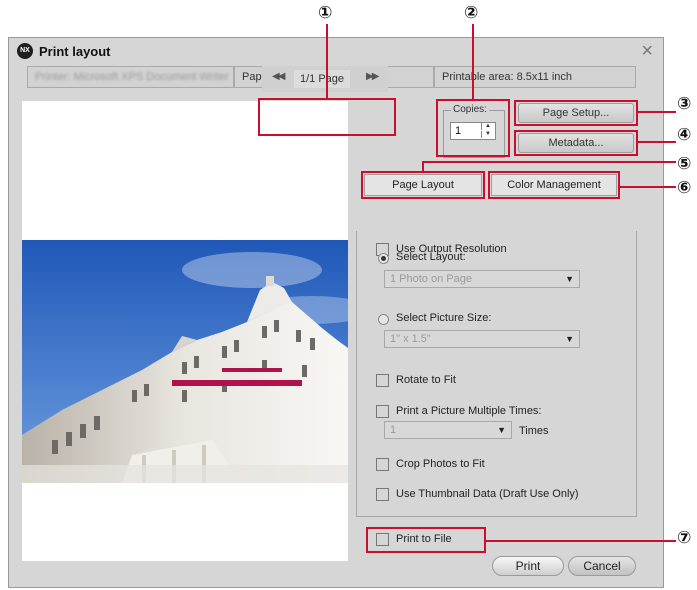  Describe the element at coordinates (444, 318) in the screenshot. I see `select-picture-size-label: Select Picture Size:` at that location.